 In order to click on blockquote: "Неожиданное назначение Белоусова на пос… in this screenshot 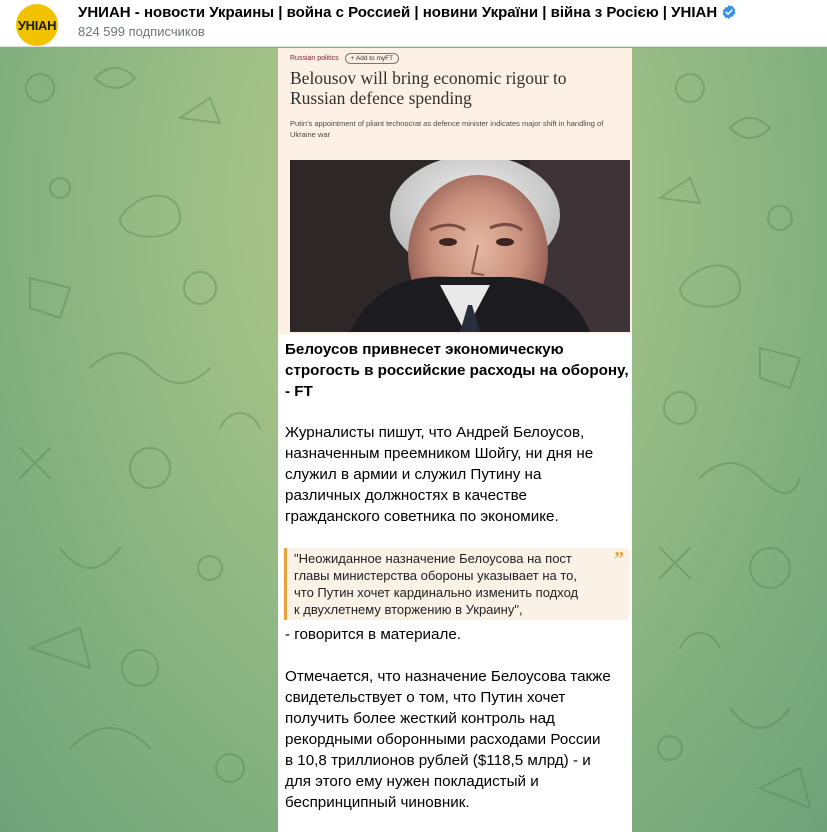, I will do `click(457, 584)`.